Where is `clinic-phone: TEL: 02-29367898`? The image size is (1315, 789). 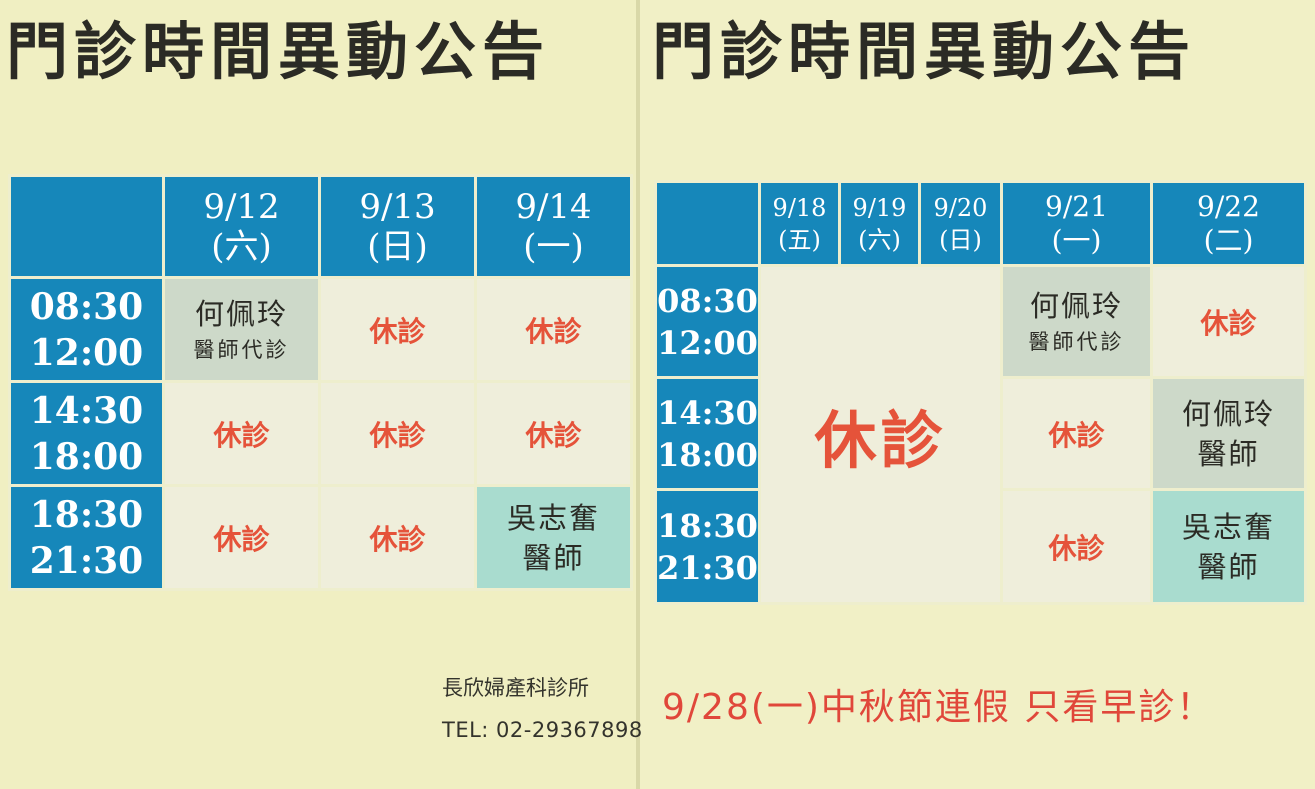
clinic-phone: TEL: 02-29367898 is located at coordinates (542, 730).